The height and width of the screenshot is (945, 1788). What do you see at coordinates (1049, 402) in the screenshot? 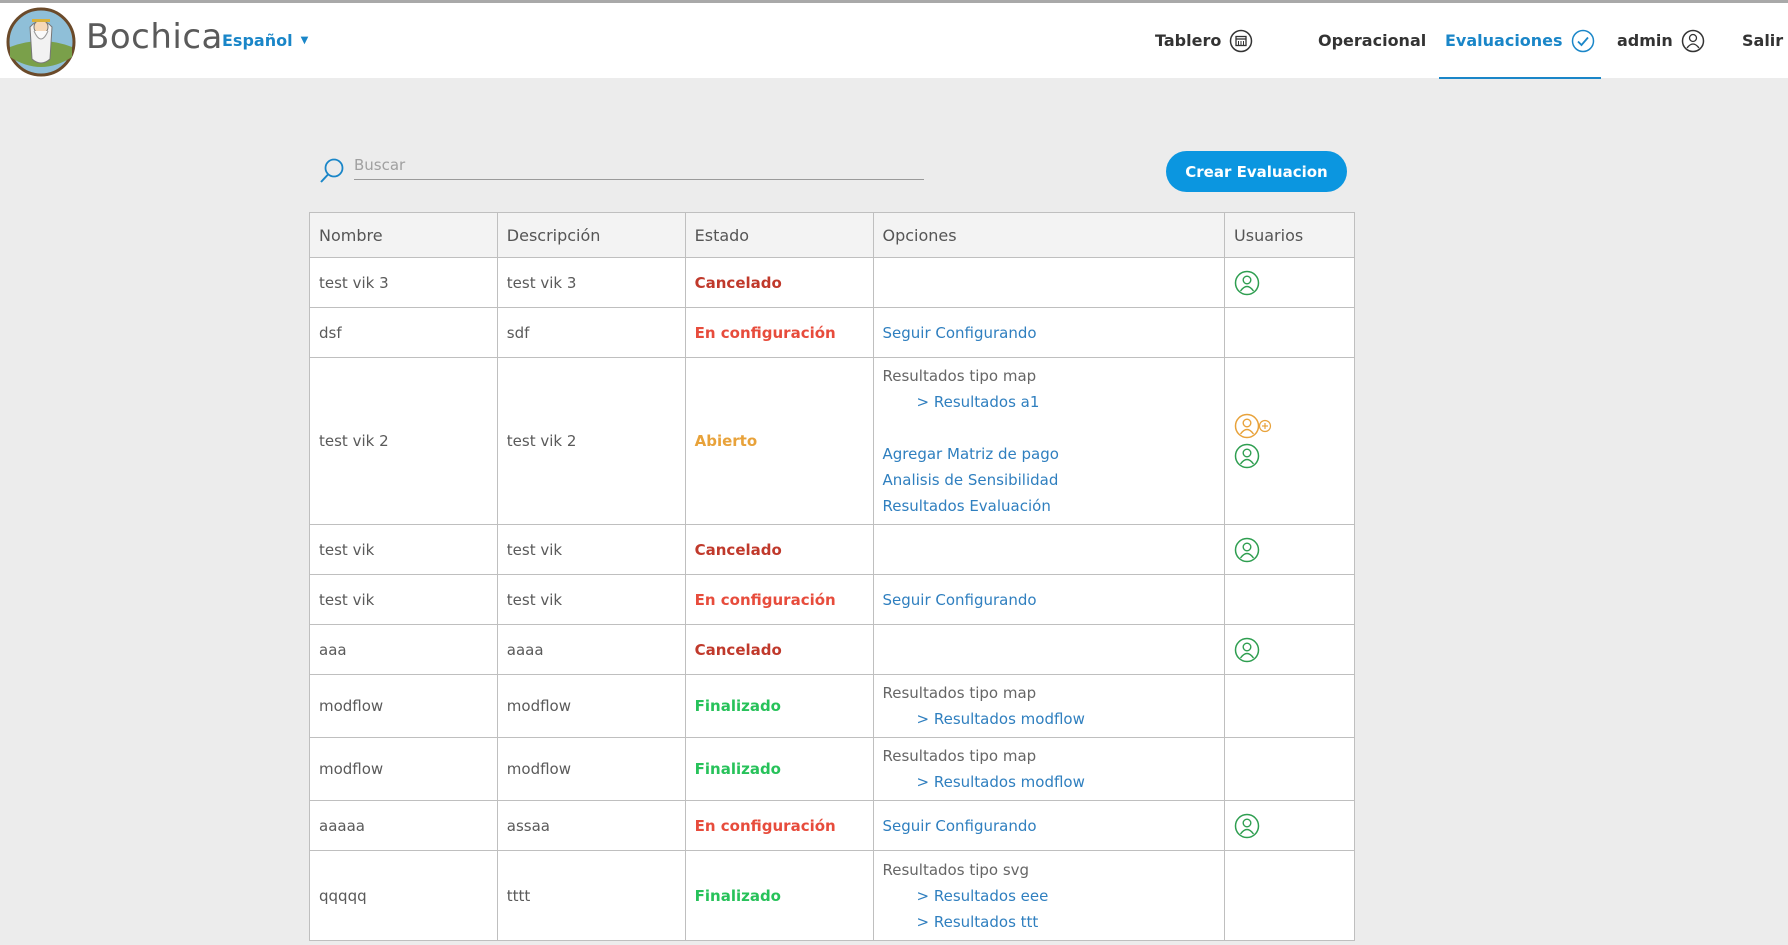
I see `results-link: > Resultados a1` at bounding box center [1049, 402].